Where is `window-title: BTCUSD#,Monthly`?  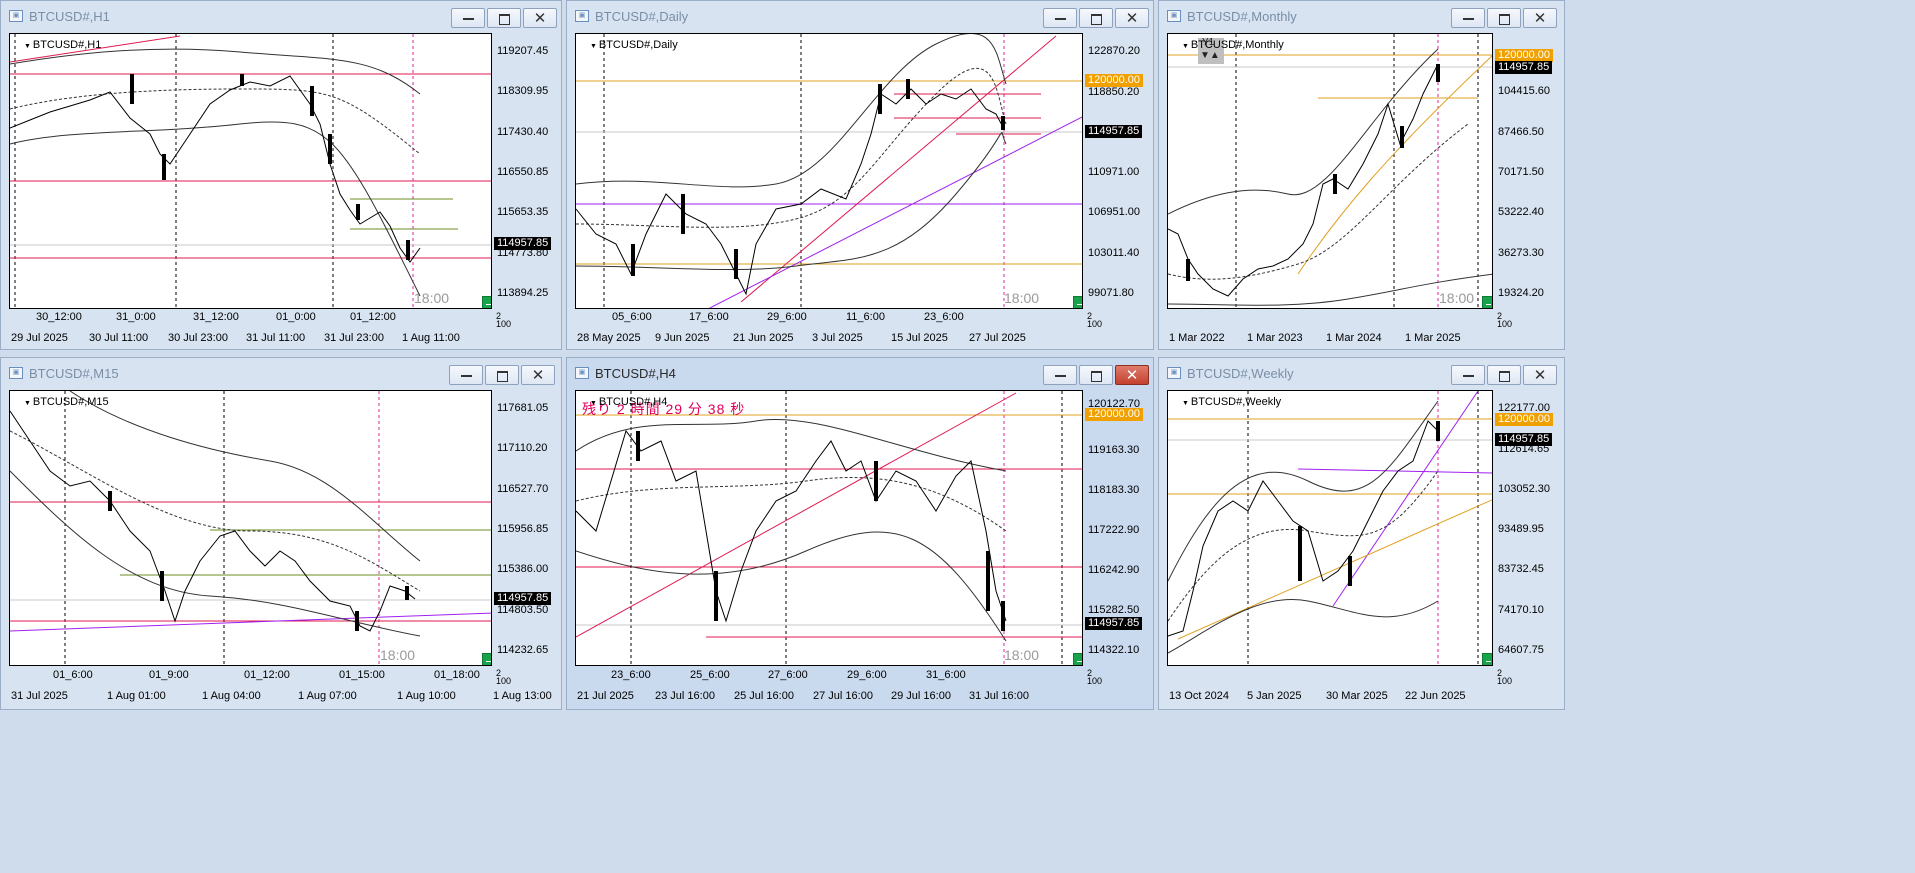 window-title: BTCUSD#,Monthly is located at coordinates (1242, 16).